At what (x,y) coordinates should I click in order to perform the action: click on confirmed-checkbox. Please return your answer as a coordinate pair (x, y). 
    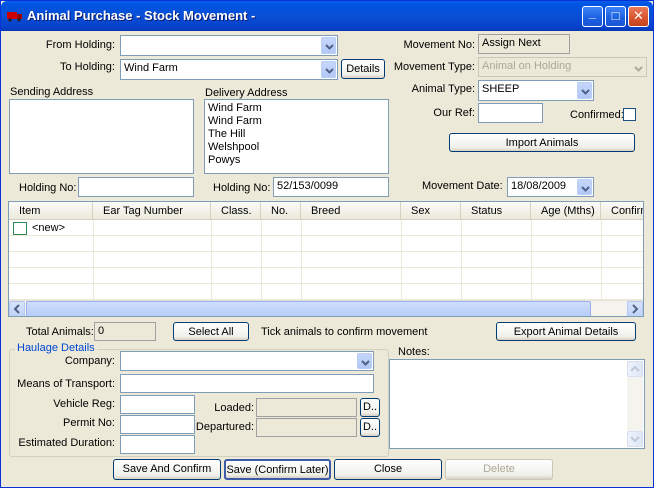
    Looking at the image, I should click on (629, 114).